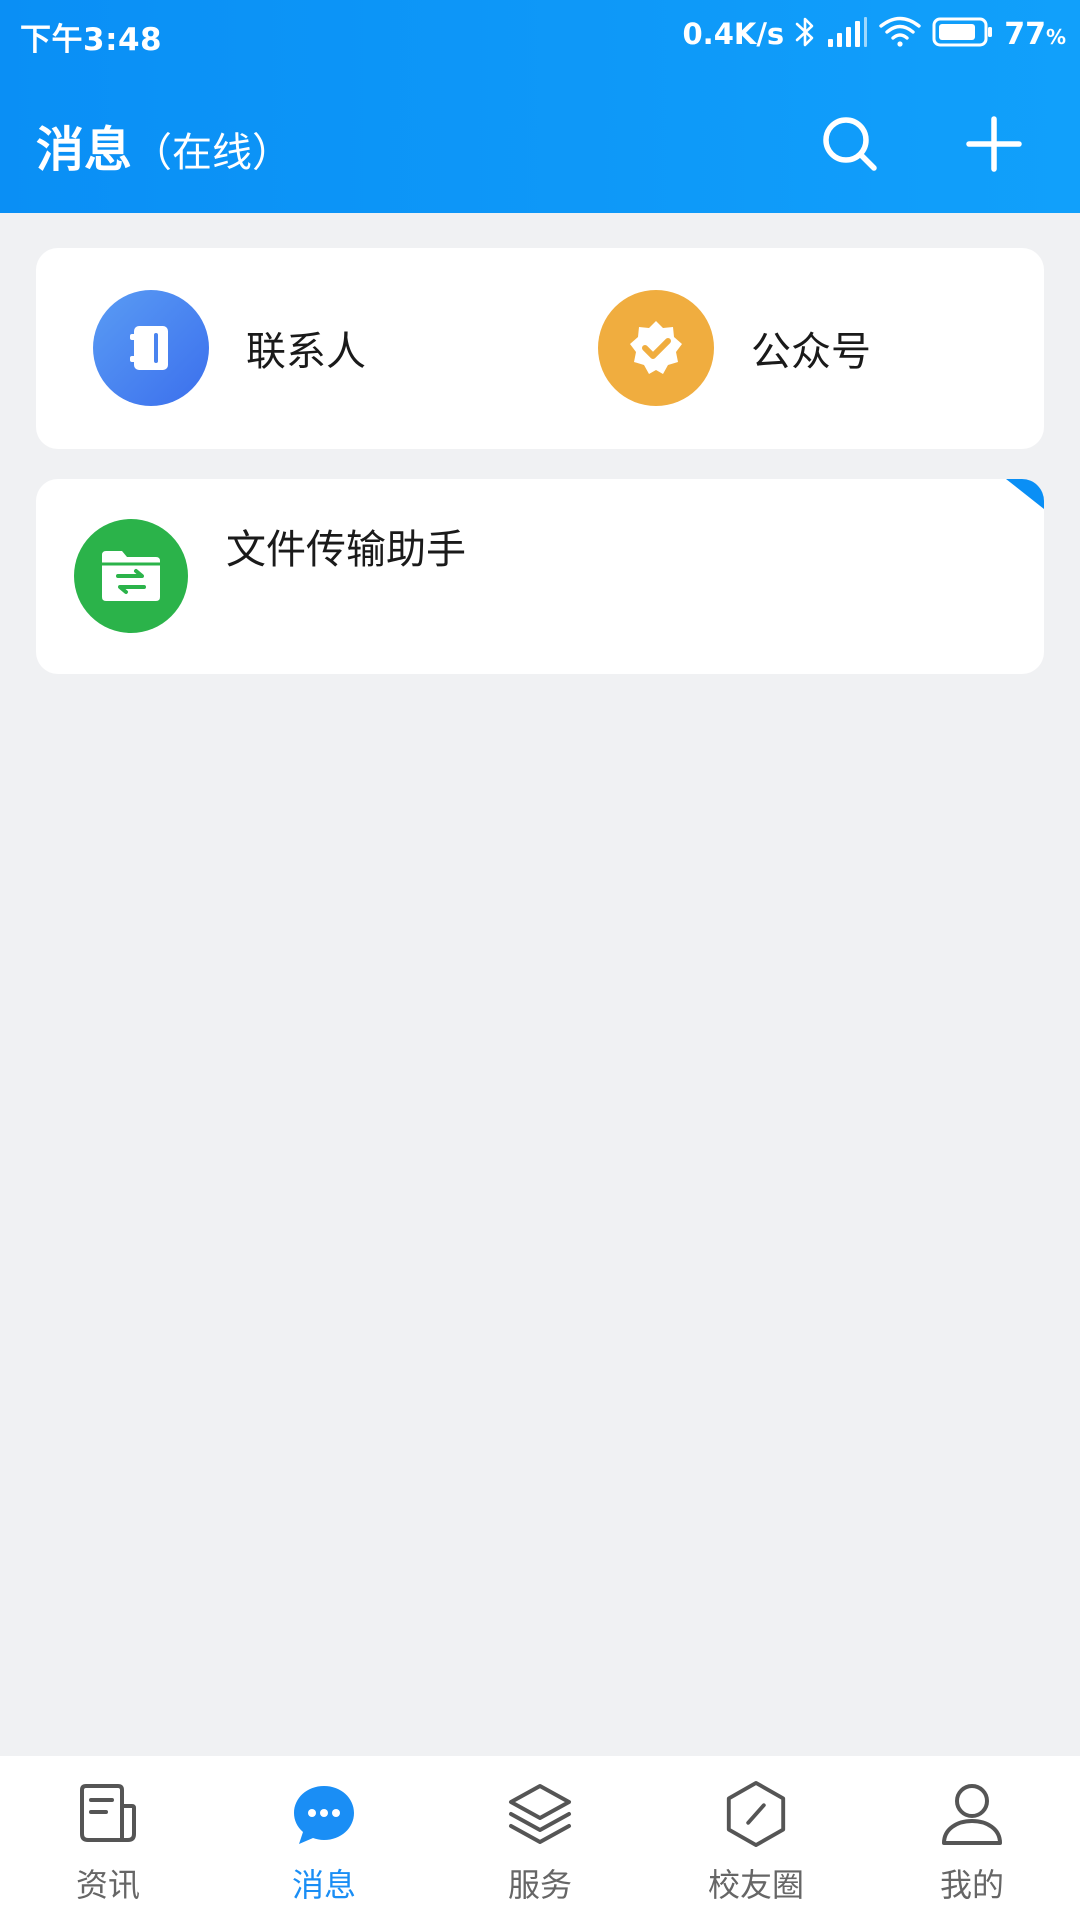 This screenshot has height=1920, width=1080. What do you see at coordinates (900, 34) in the screenshot?
I see `wifi-icon` at bounding box center [900, 34].